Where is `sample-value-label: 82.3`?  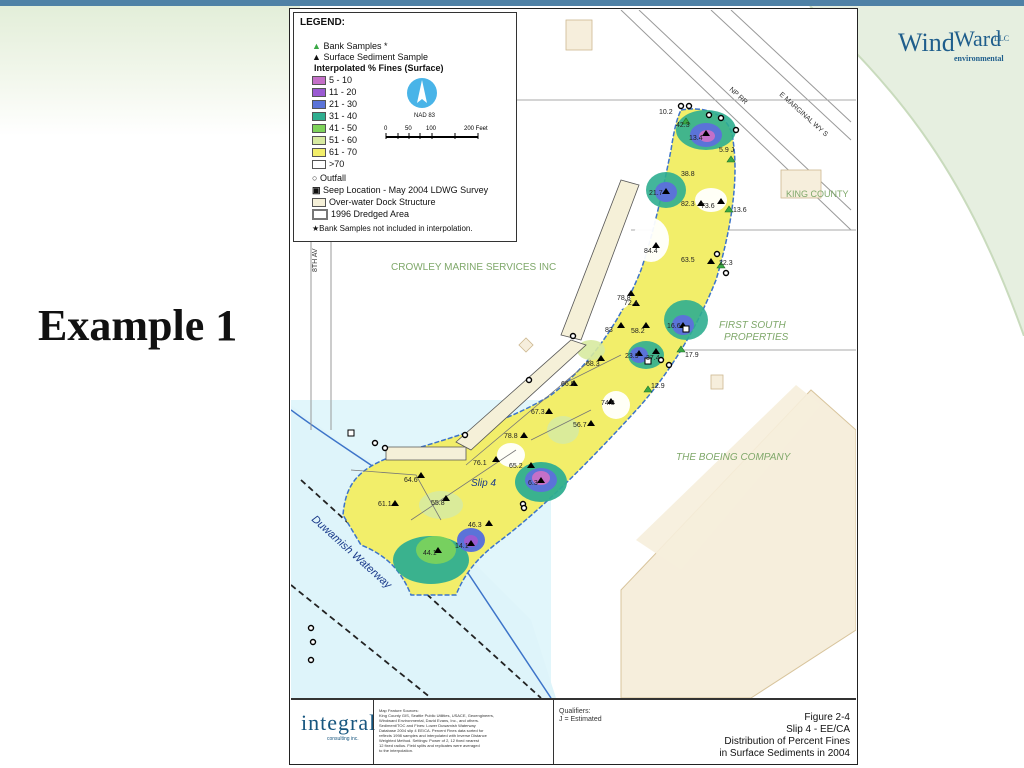 sample-value-label: 82.3 is located at coordinates (688, 204).